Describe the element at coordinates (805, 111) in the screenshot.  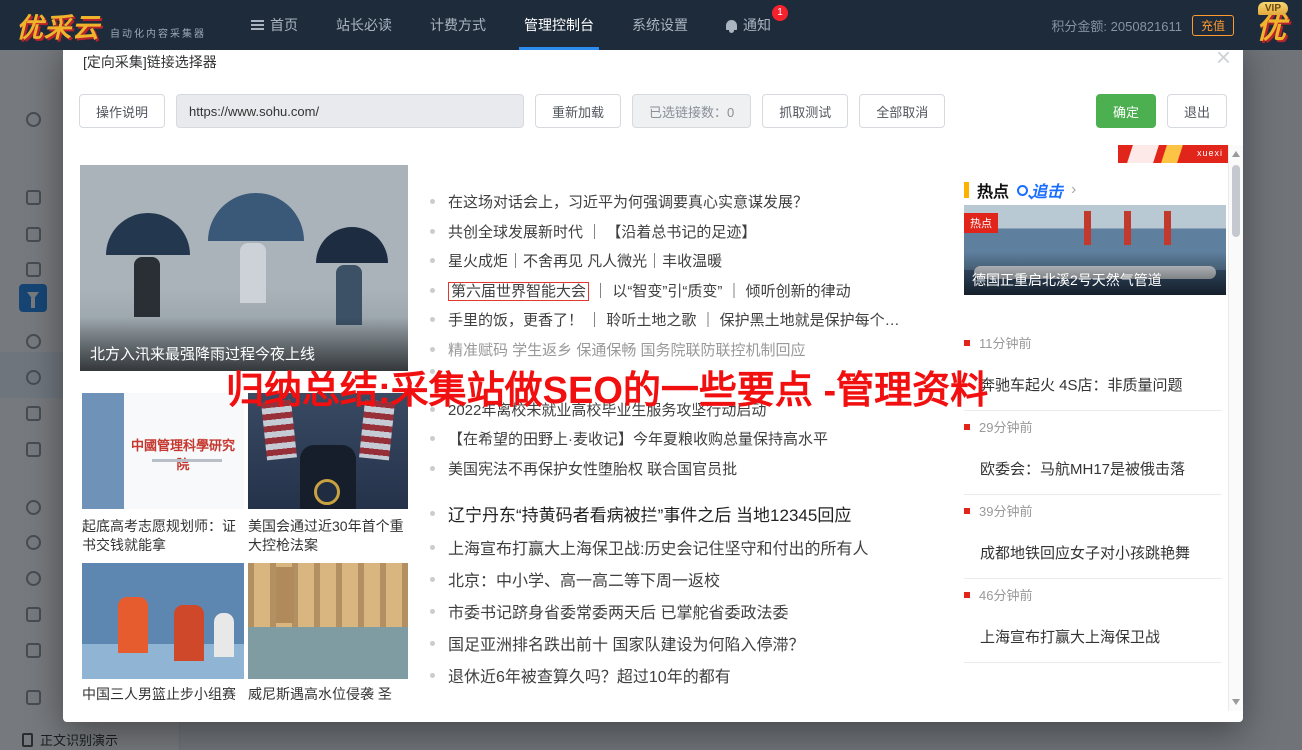
I see `grab-test-button: 抓取测试` at that location.